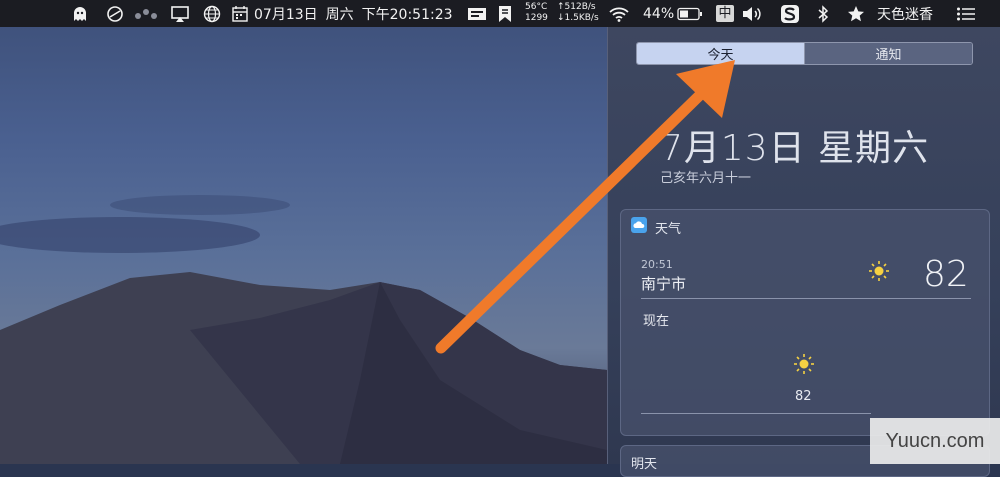  Describe the element at coordinates (339, 14) in the screenshot. I see `weekday-text: 周六` at that location.